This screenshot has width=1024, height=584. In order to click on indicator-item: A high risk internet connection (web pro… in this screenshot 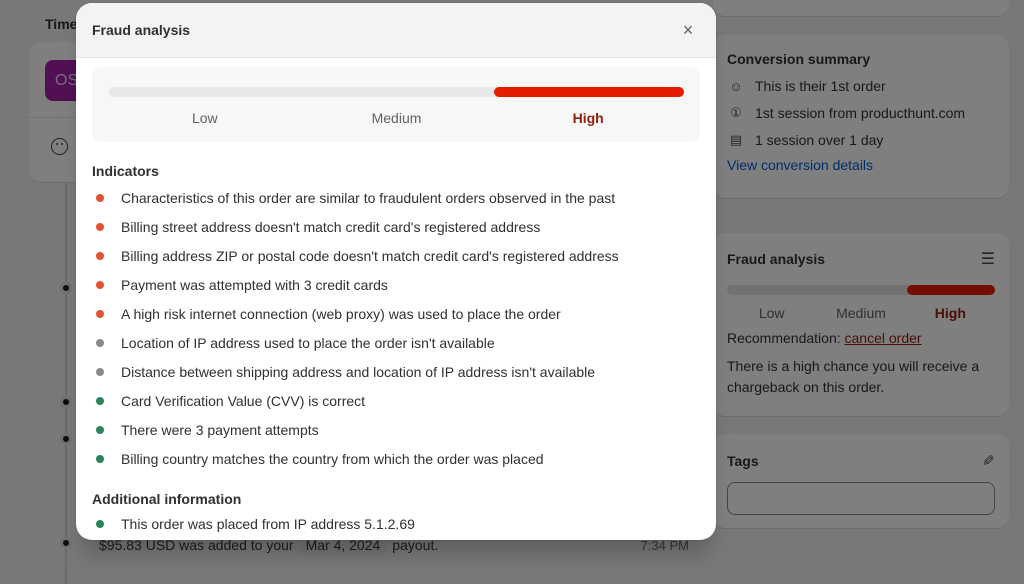, I will do `click(396, 313)`.